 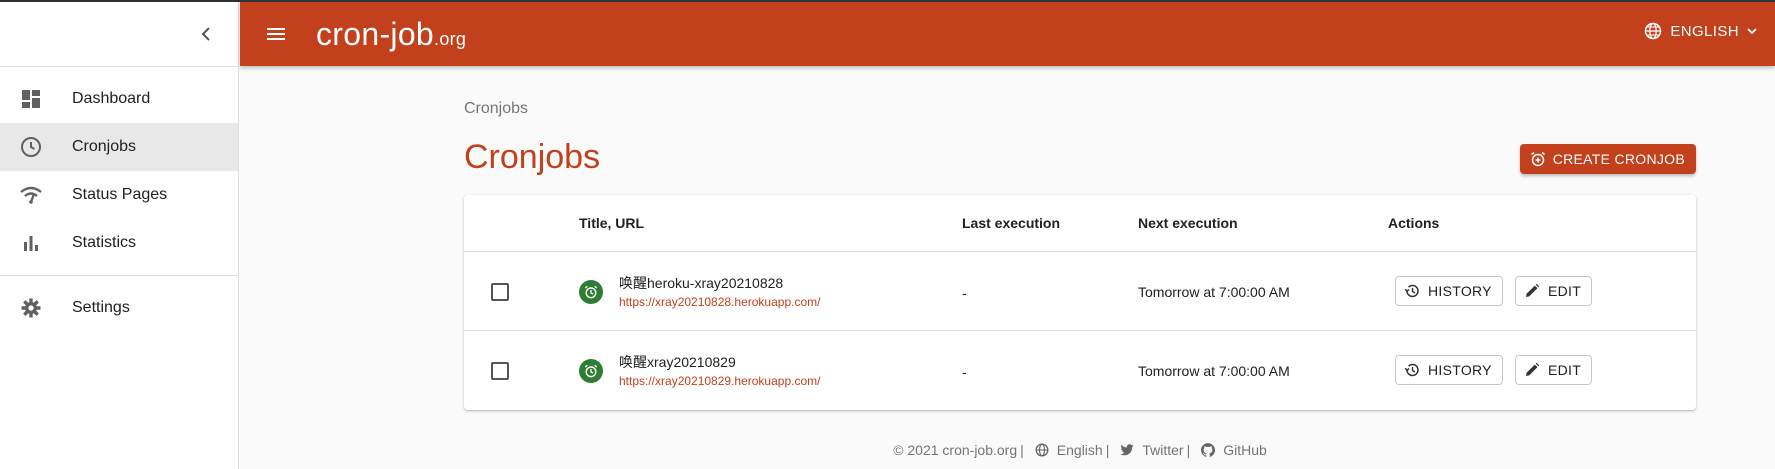 I want to click on column-last-execution: Last execution, so click(x=1011, y=223).